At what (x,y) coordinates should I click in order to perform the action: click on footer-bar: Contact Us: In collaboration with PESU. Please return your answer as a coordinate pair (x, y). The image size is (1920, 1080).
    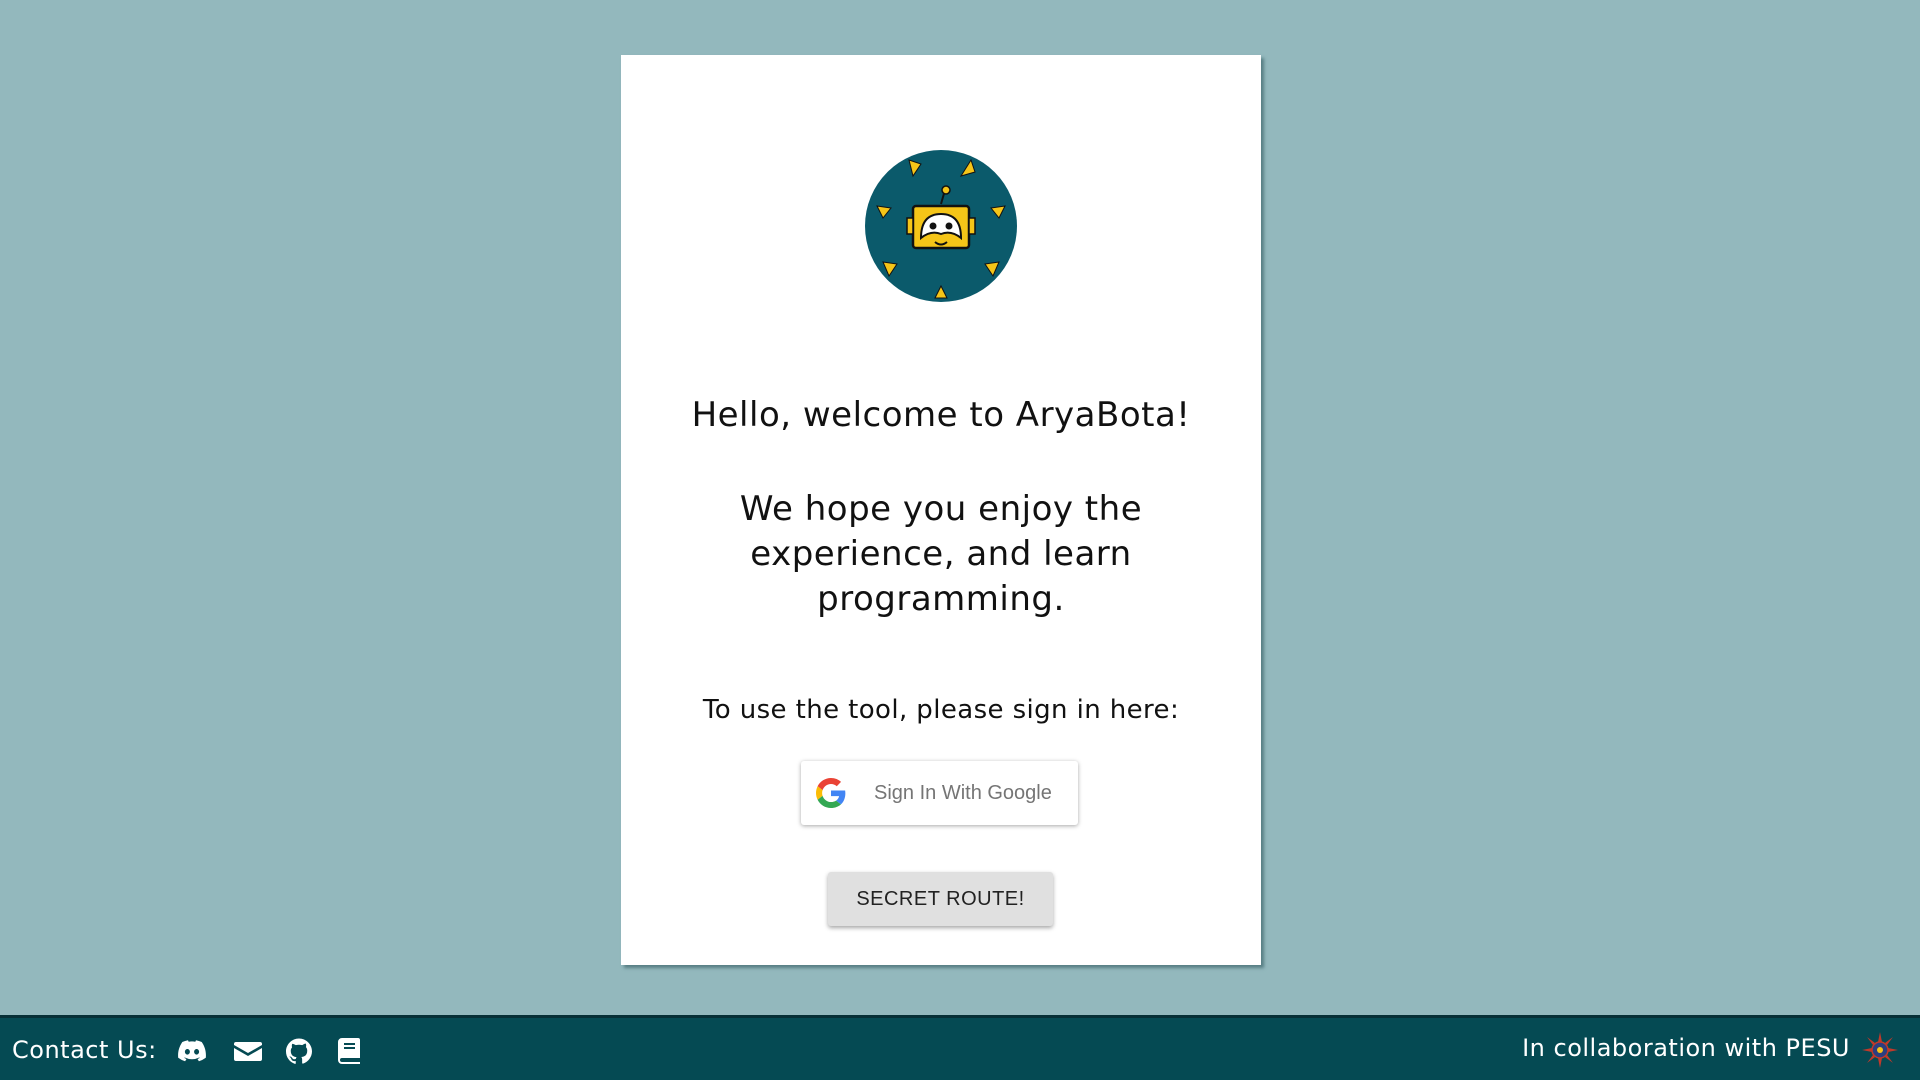
    Looking at the image, I should click on (960, 1047).